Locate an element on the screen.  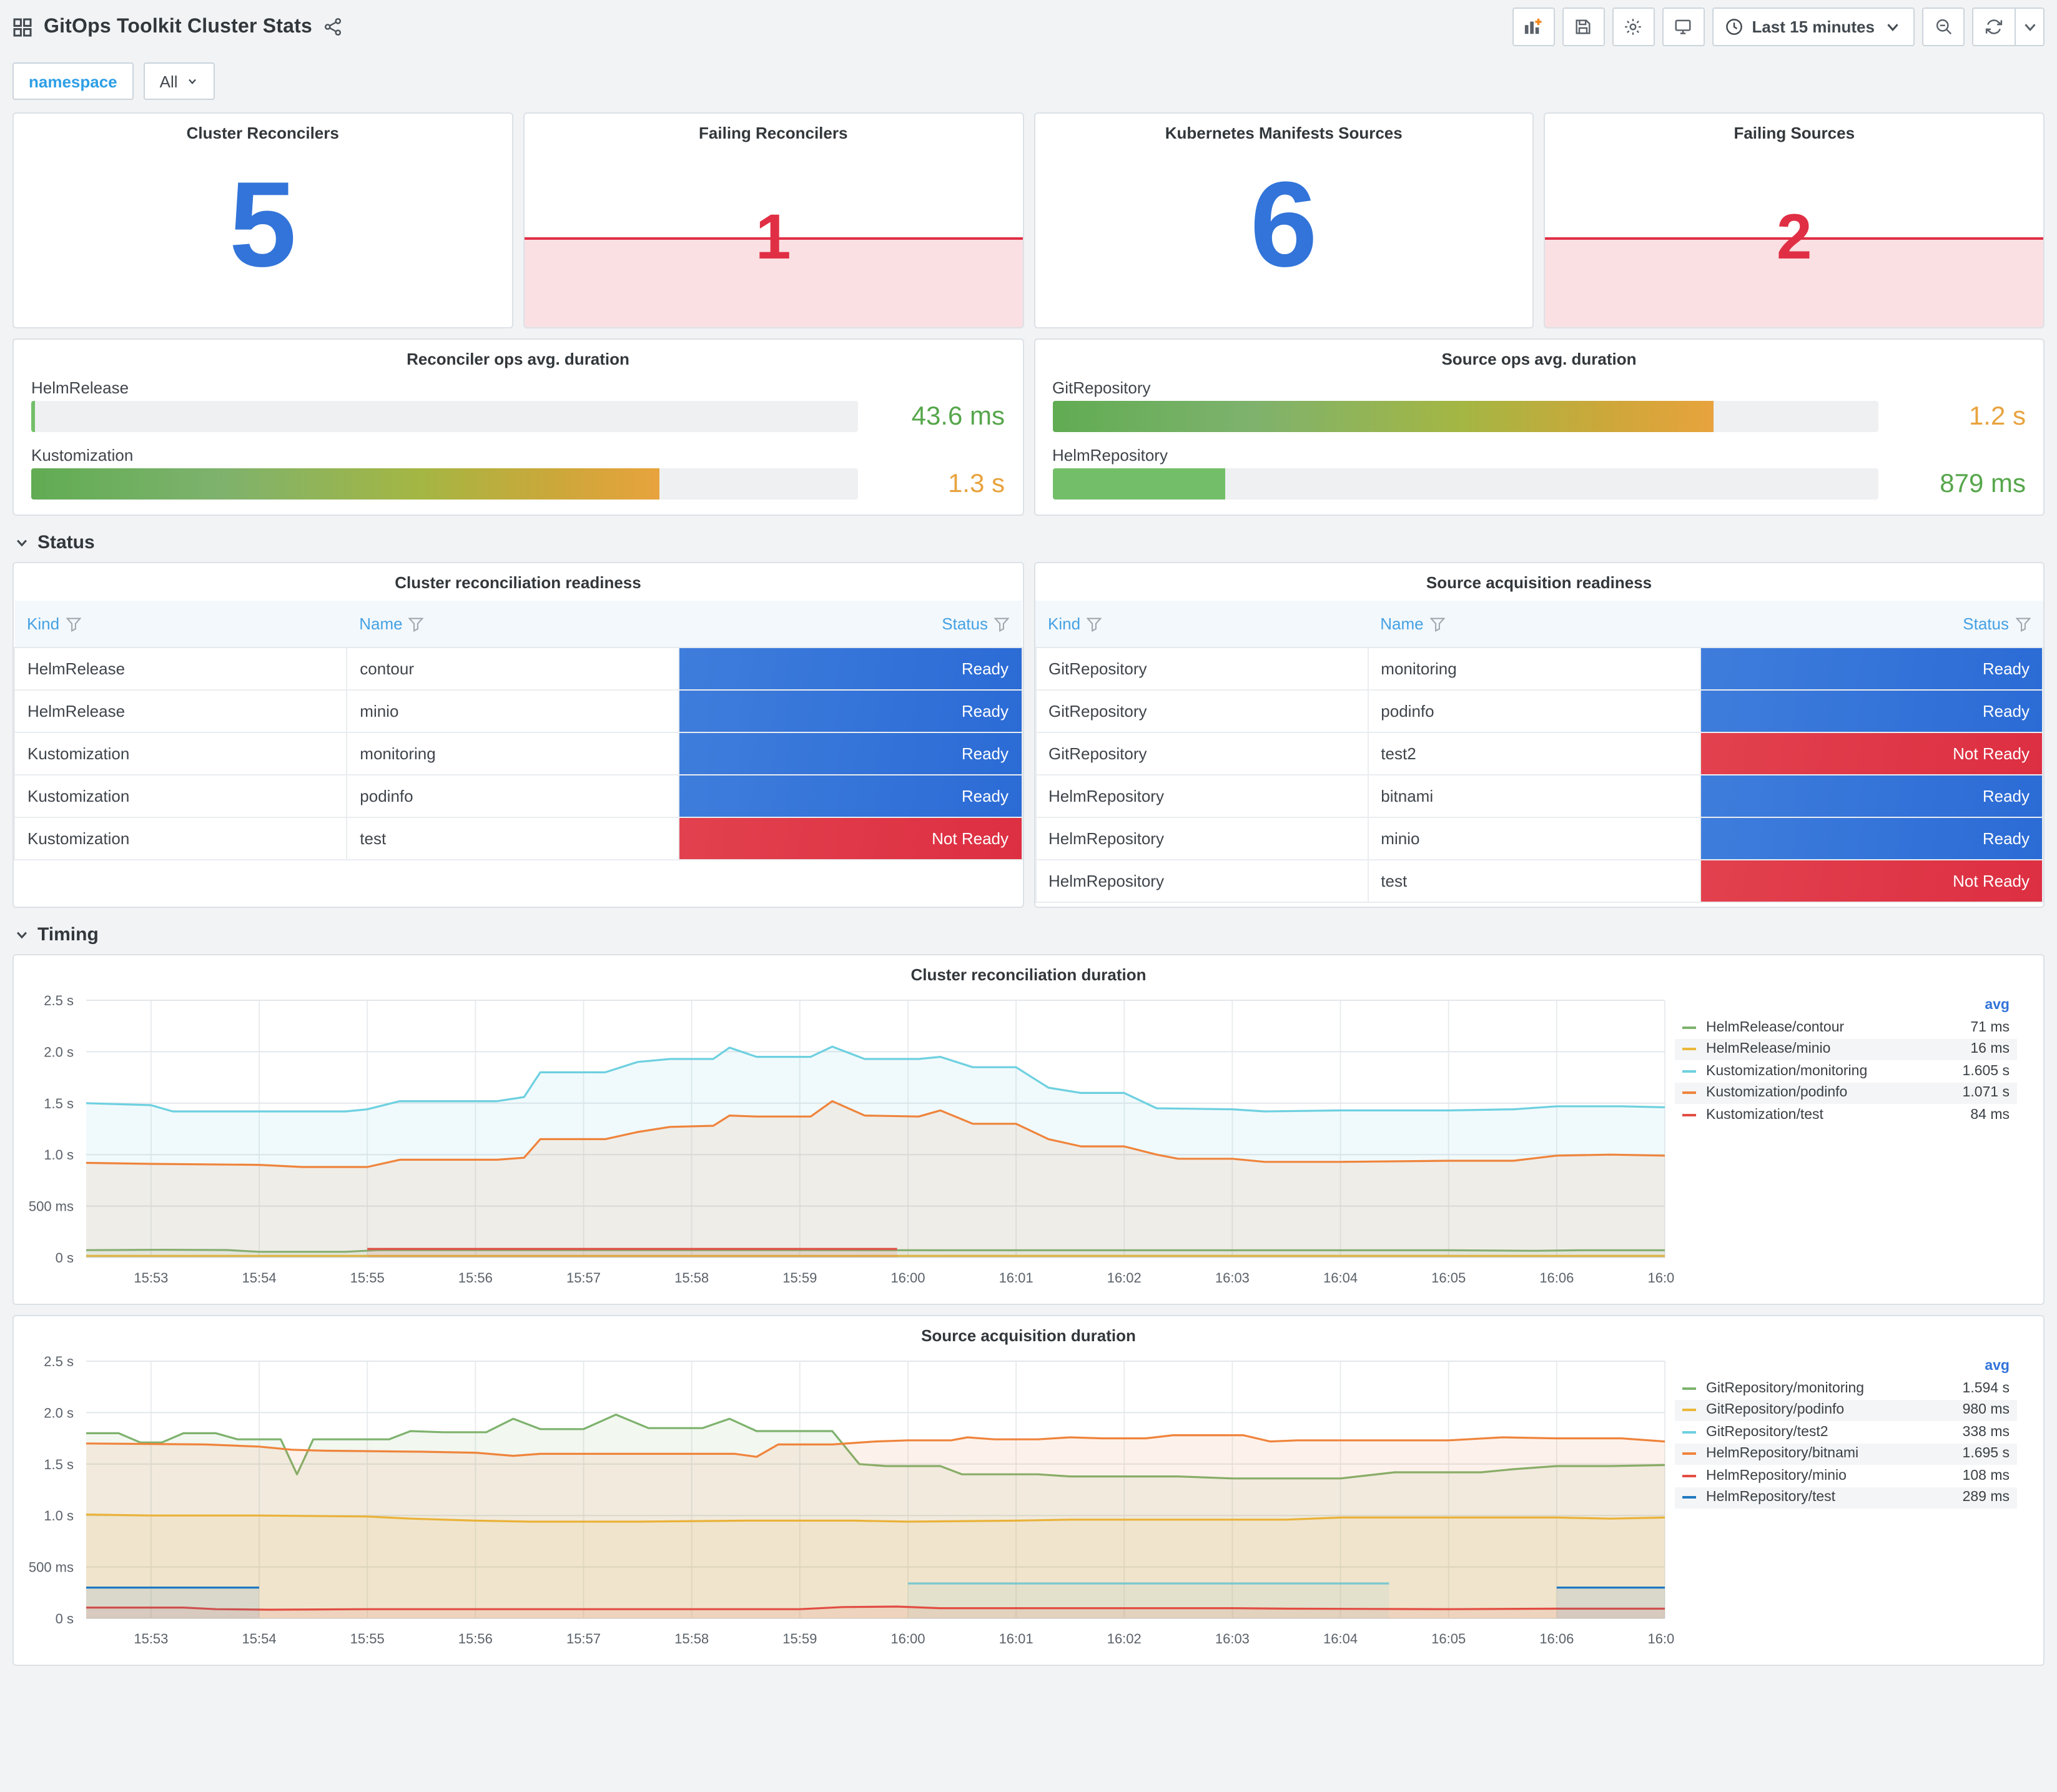
legend-series-item: HelmRepository/test 289 ms is located at coordinates (1846, 1498).